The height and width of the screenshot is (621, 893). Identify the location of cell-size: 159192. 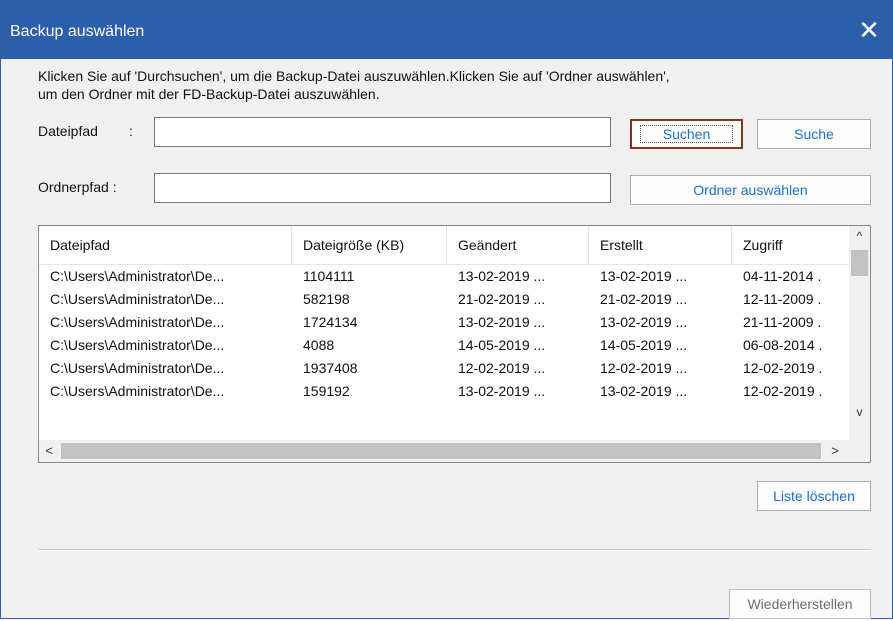
(326, 391).